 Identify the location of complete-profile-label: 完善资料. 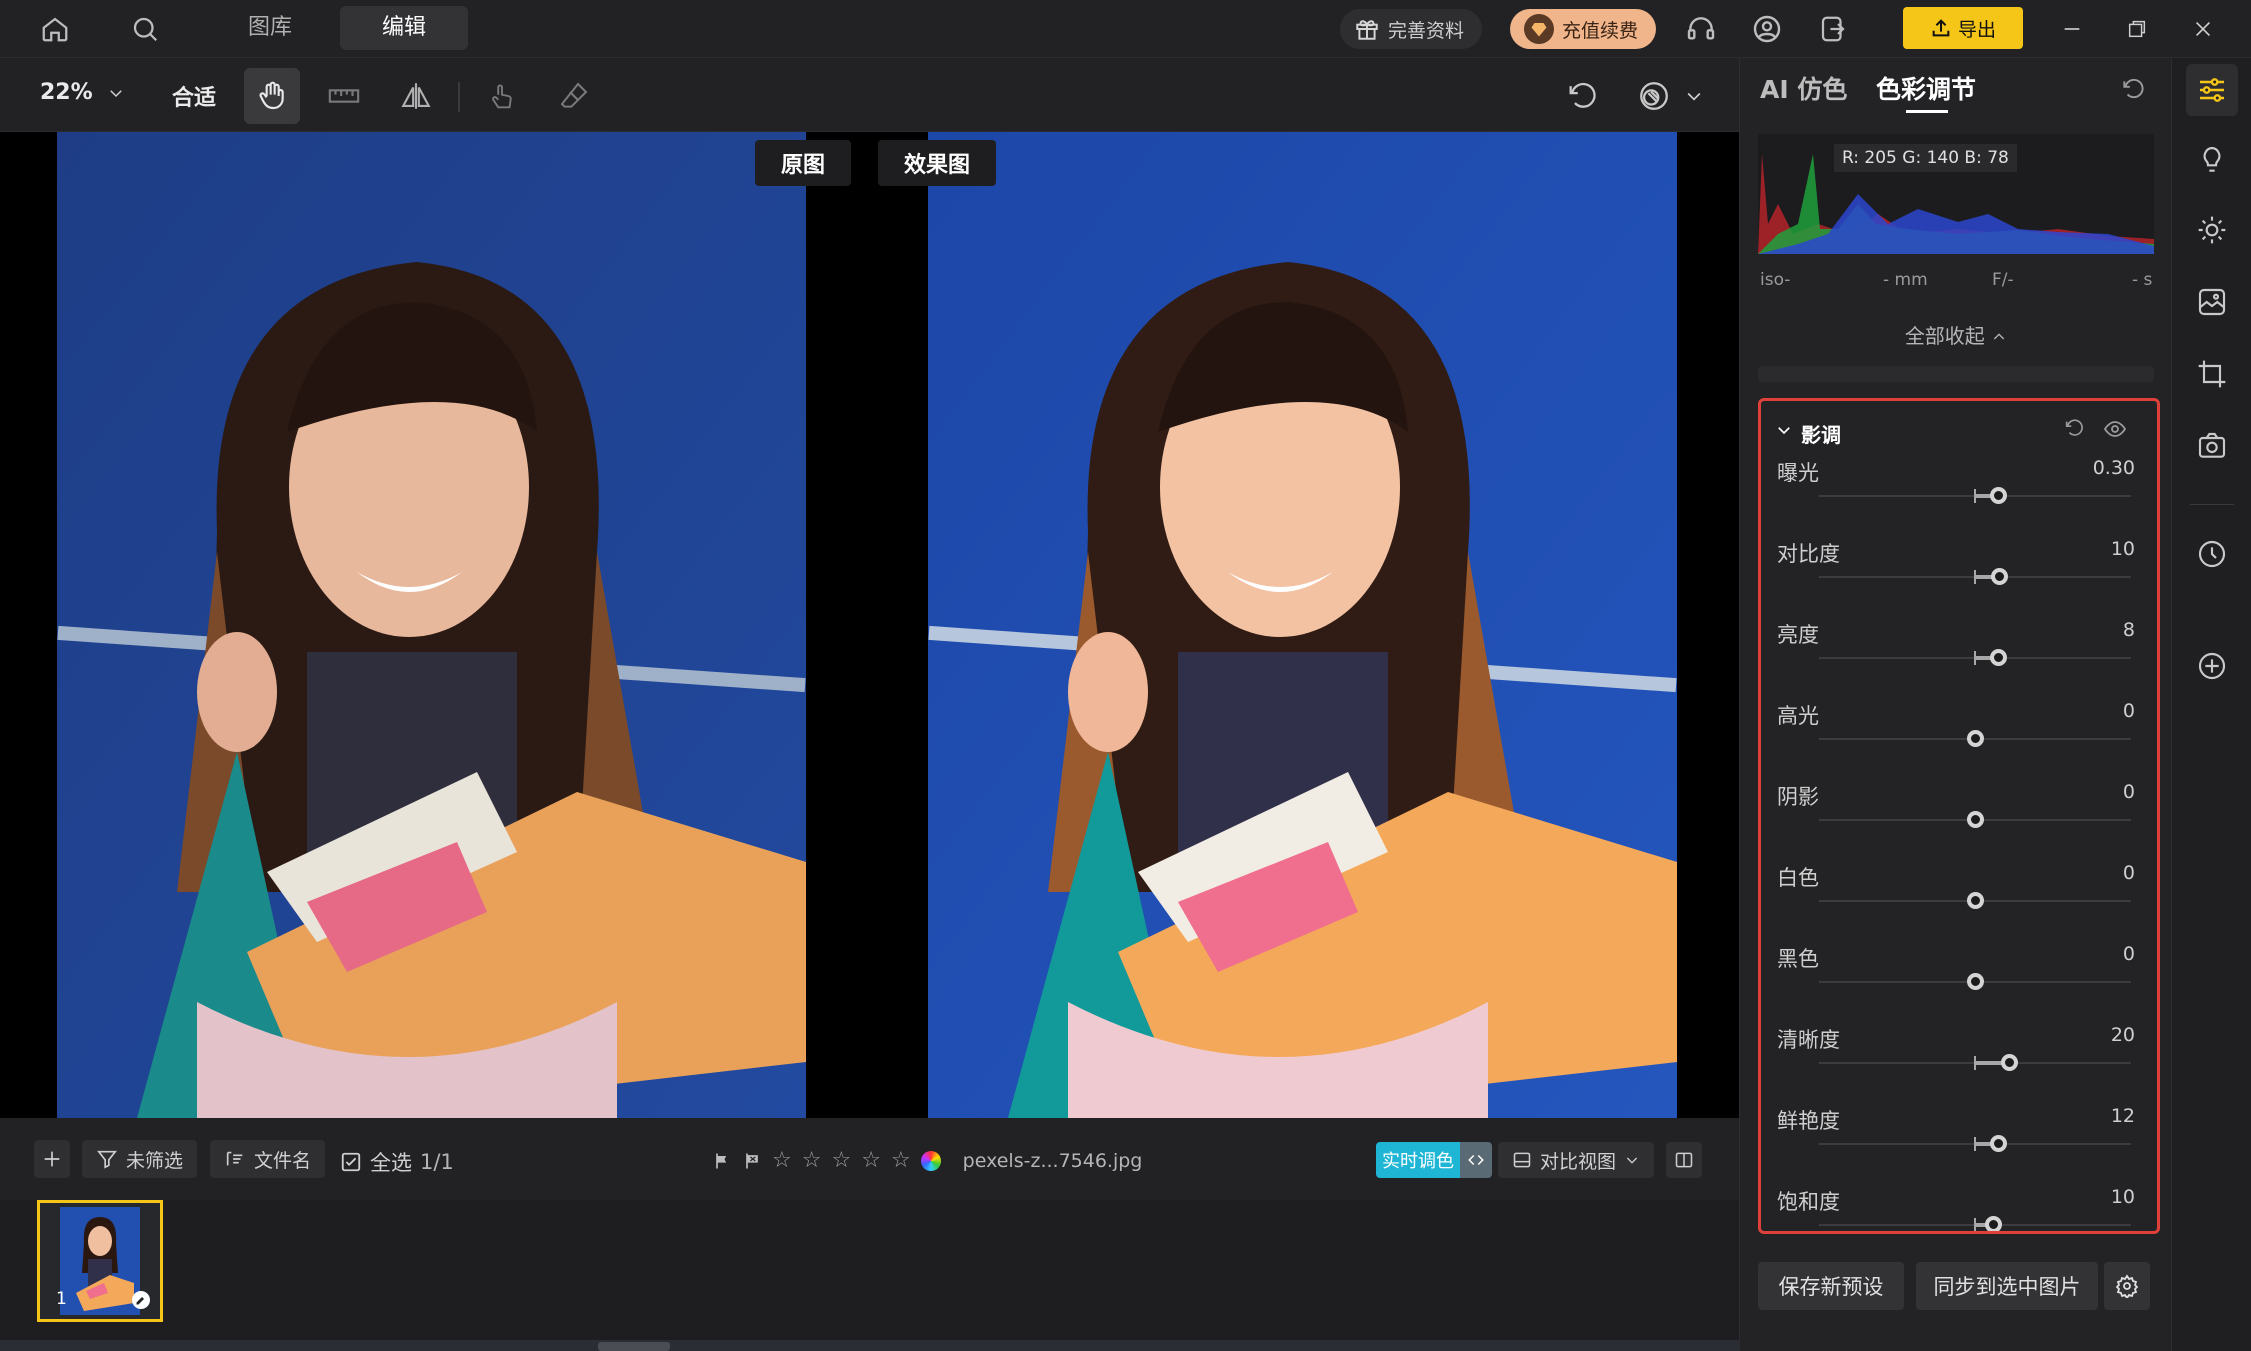
(1426, 30).